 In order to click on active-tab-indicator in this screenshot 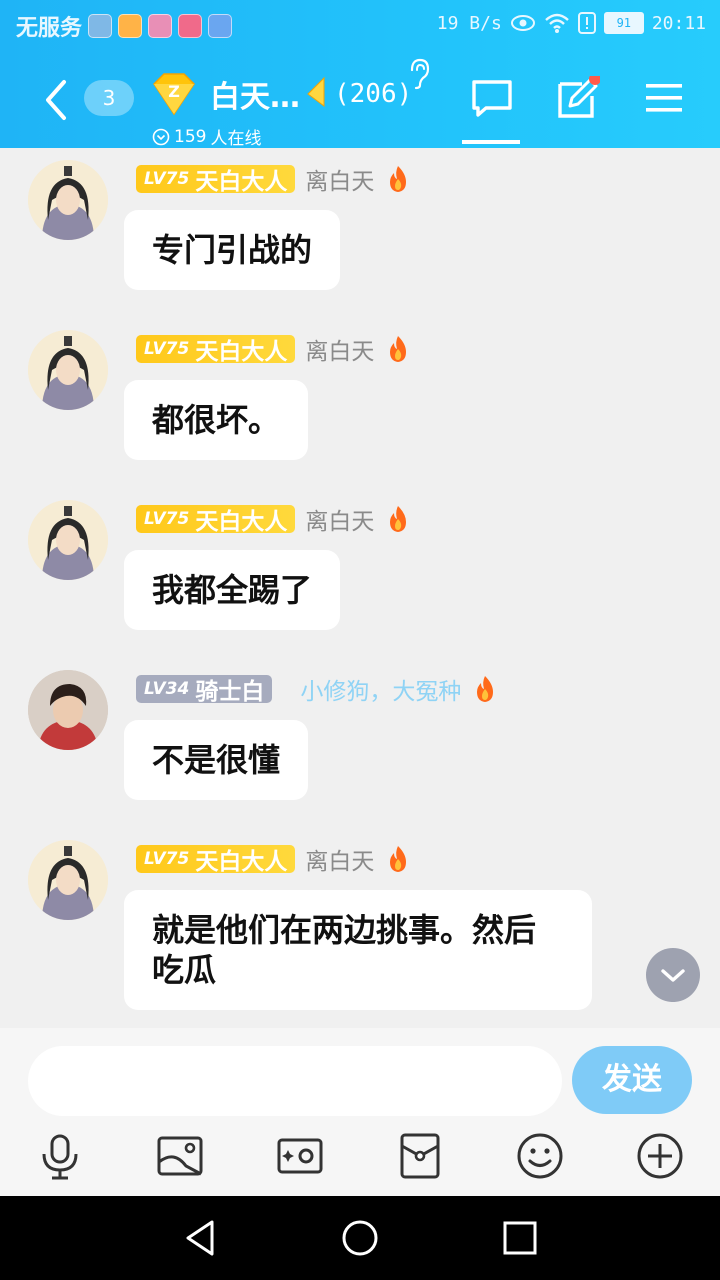, I will do `click(491, 142)`.